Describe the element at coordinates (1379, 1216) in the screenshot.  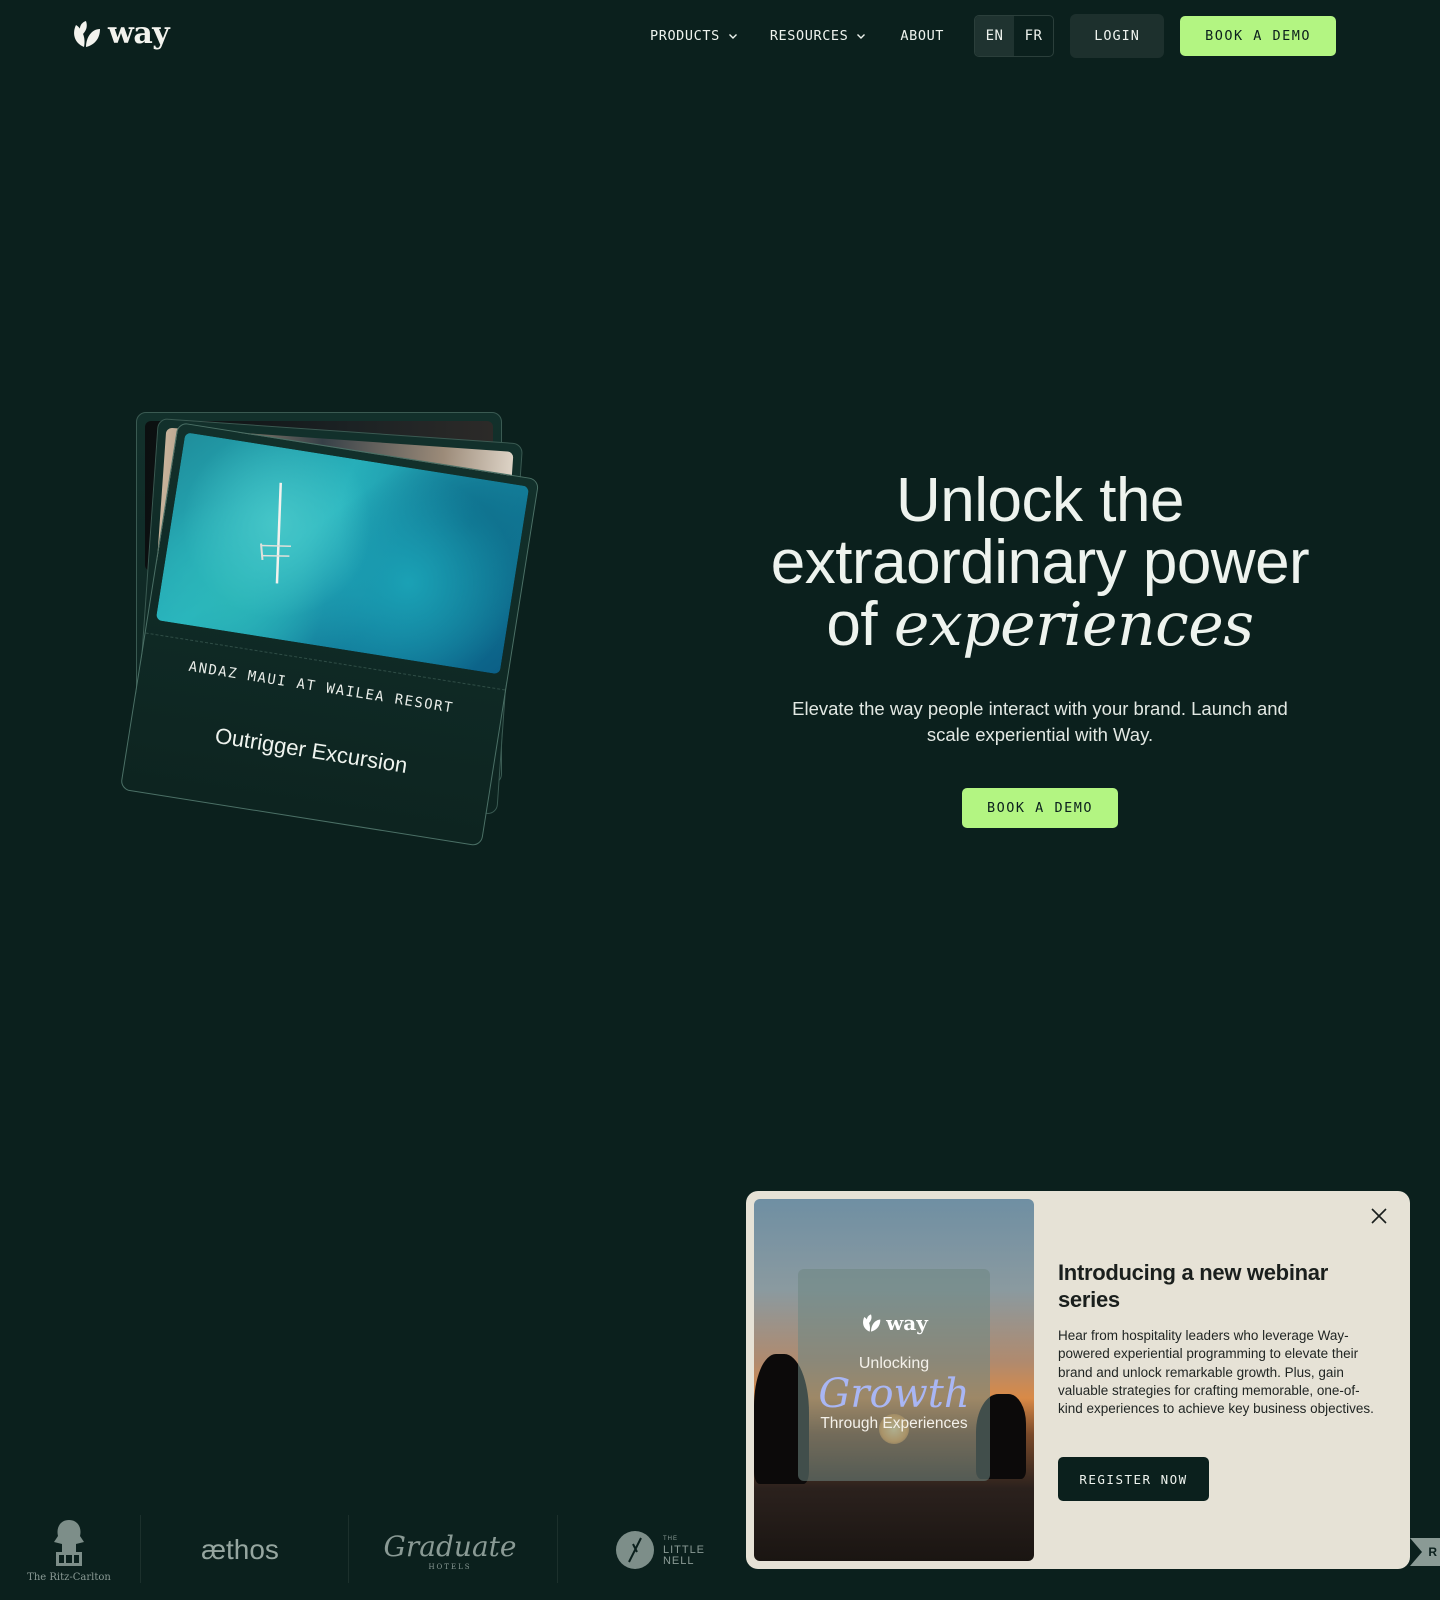
I see `close-icon` at that location.